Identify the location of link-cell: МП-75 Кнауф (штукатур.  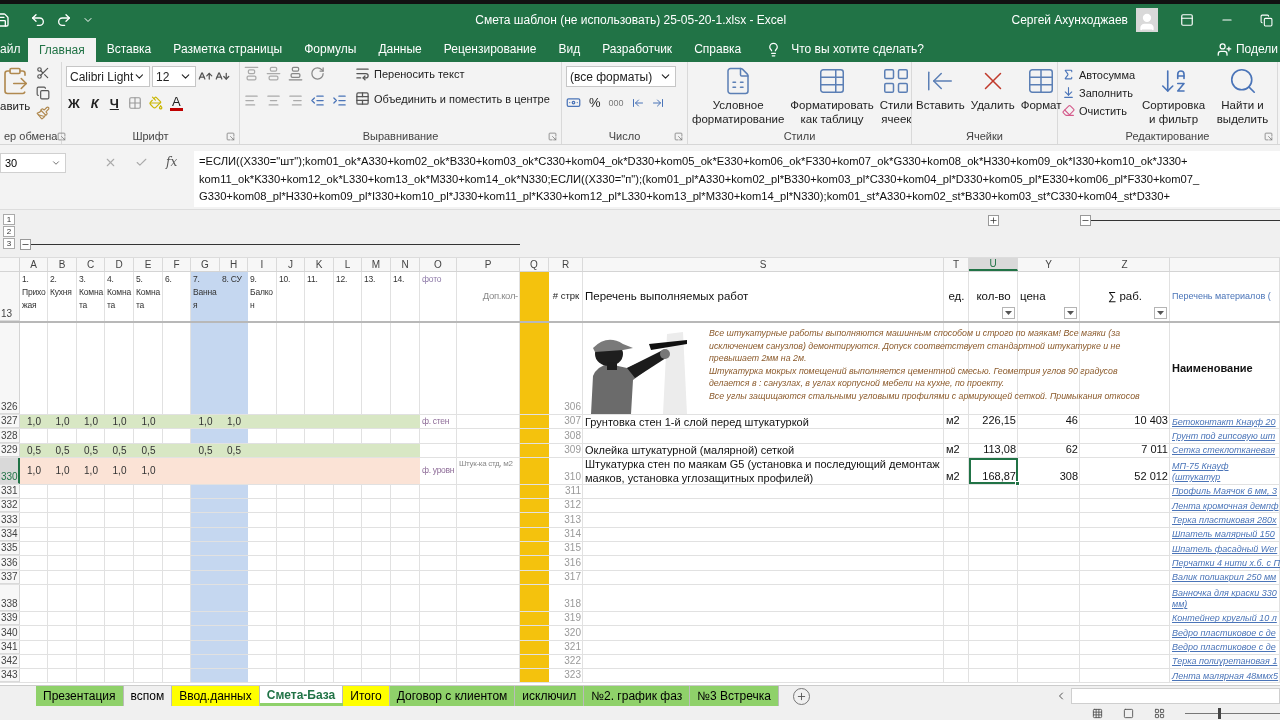
(1225, 470).